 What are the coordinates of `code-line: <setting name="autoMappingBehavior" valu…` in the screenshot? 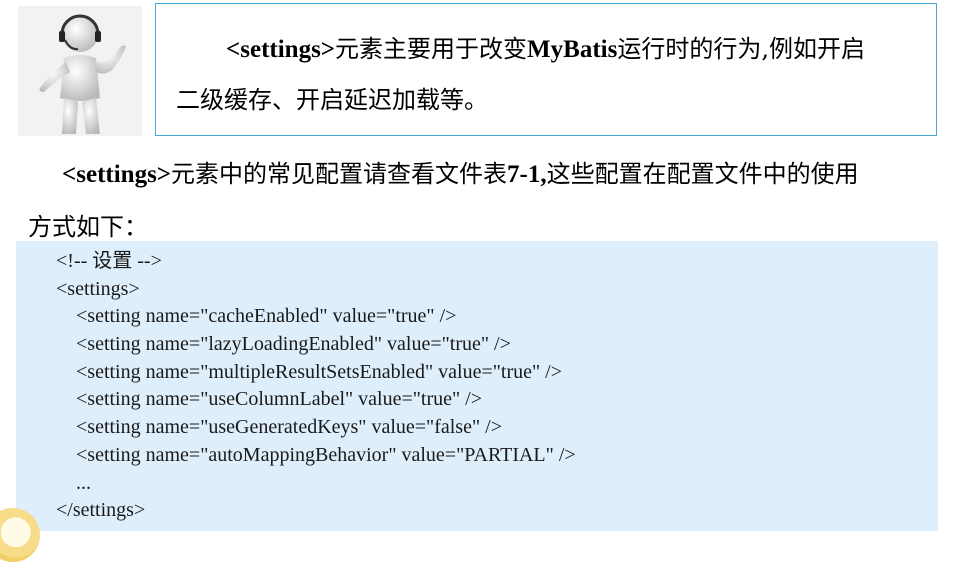 It's located at (316, 454).